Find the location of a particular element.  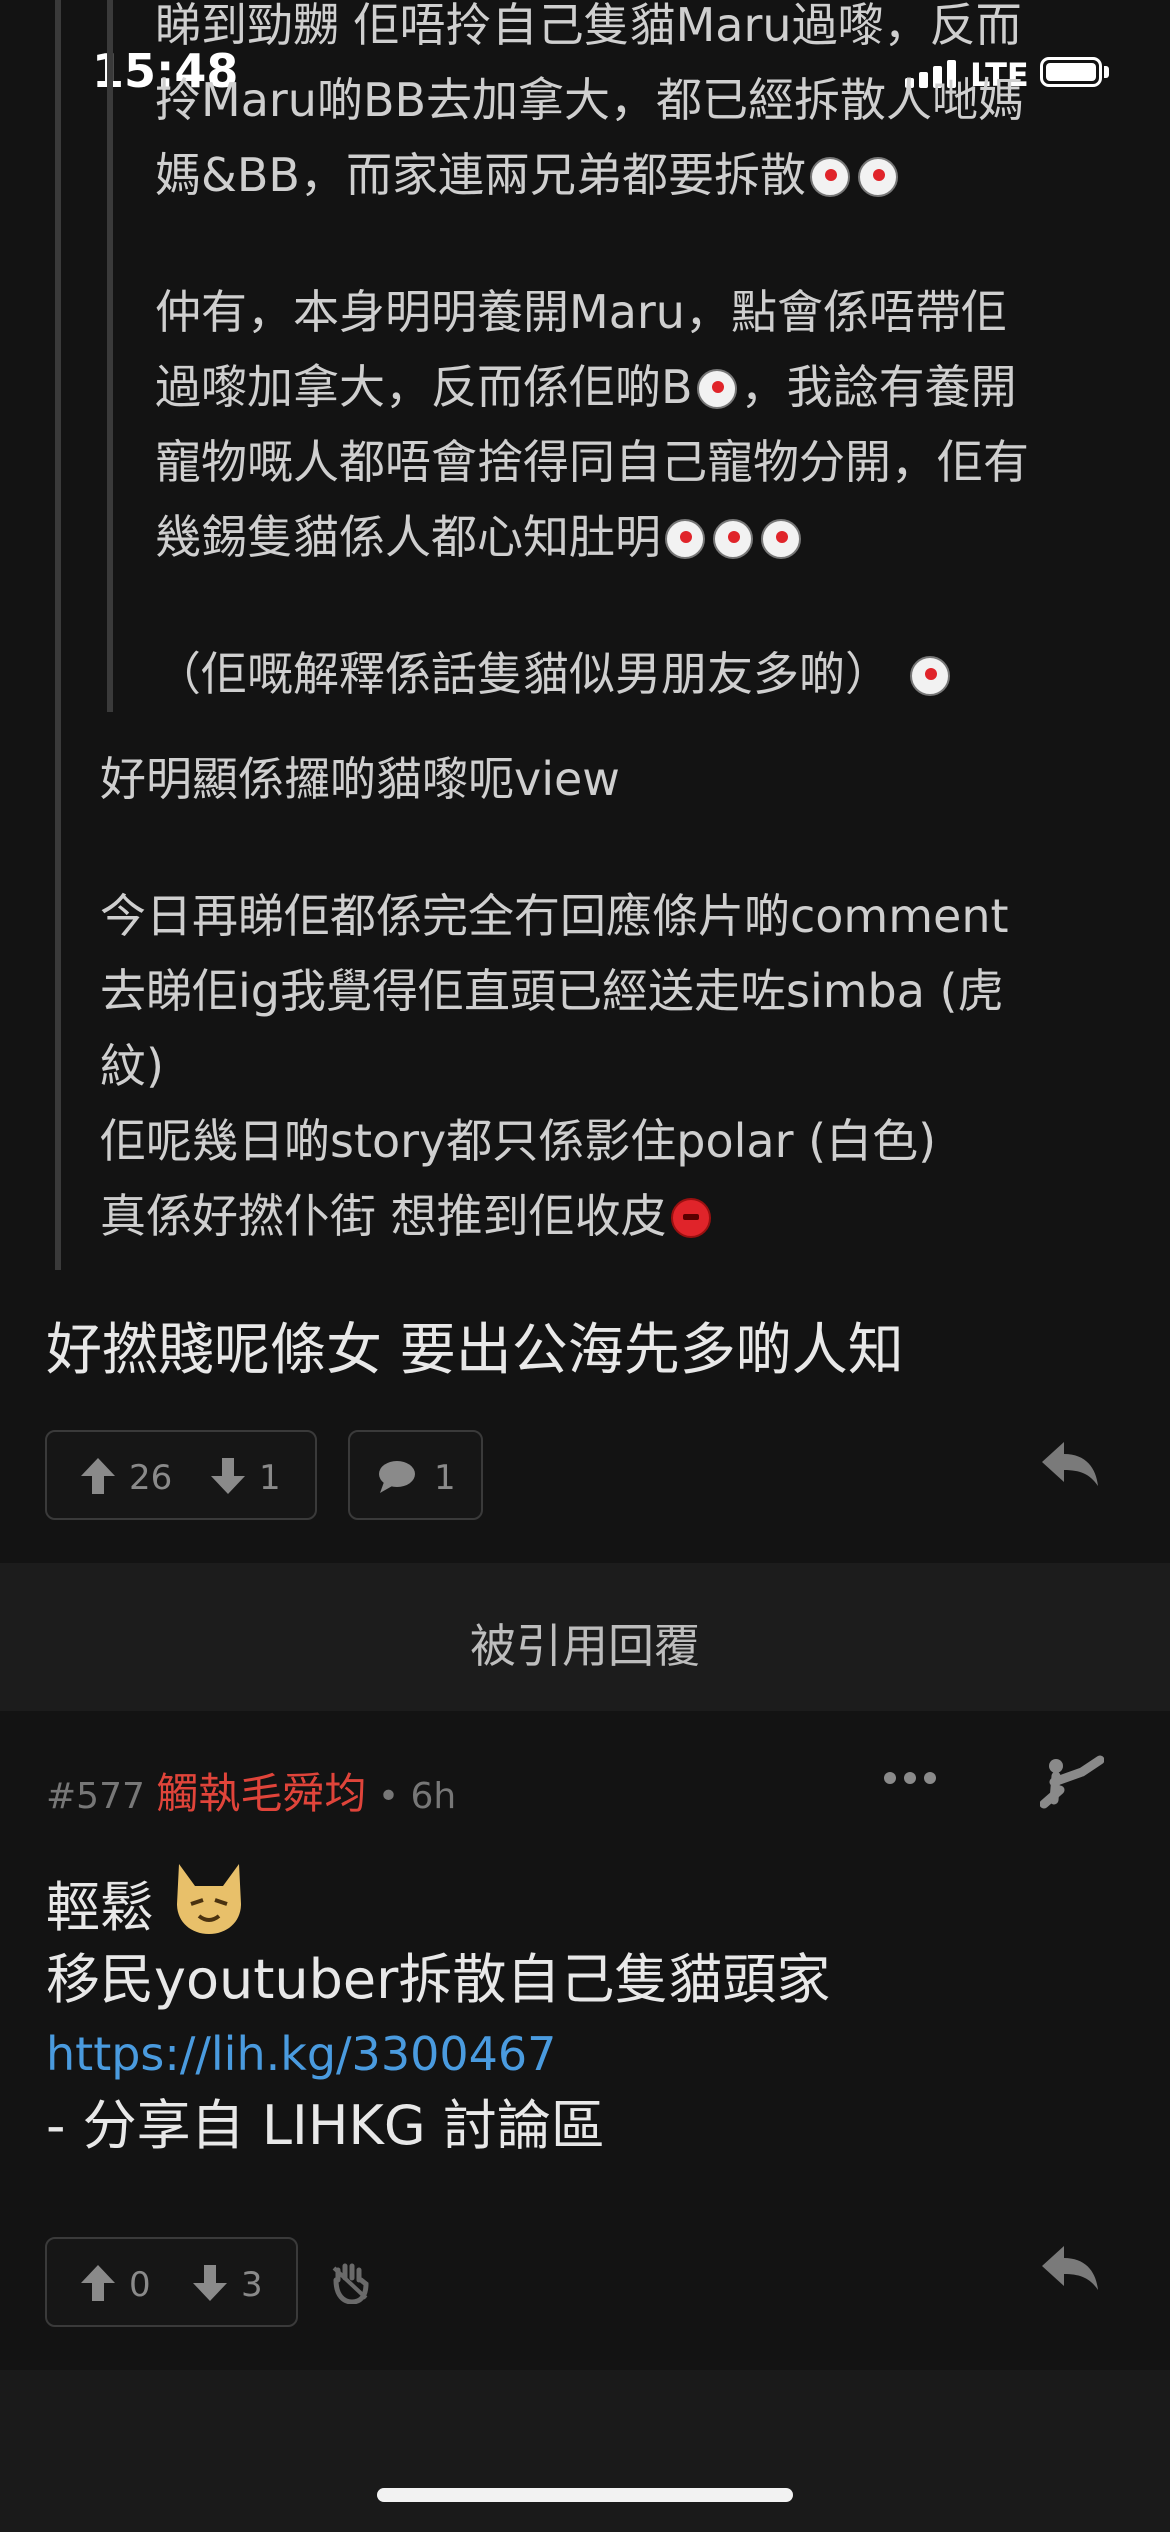

comment-icon is located at coordinates (397, 1477).